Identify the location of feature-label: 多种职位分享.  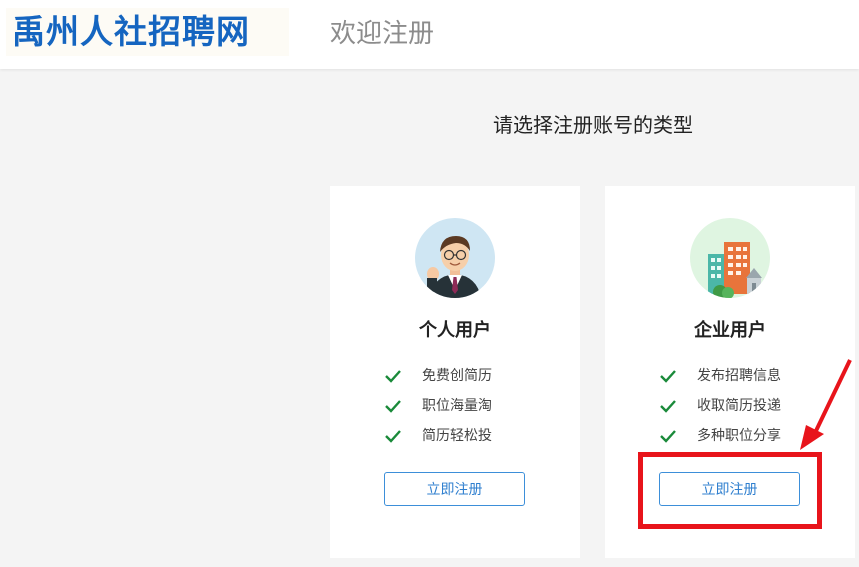
(739, 436).